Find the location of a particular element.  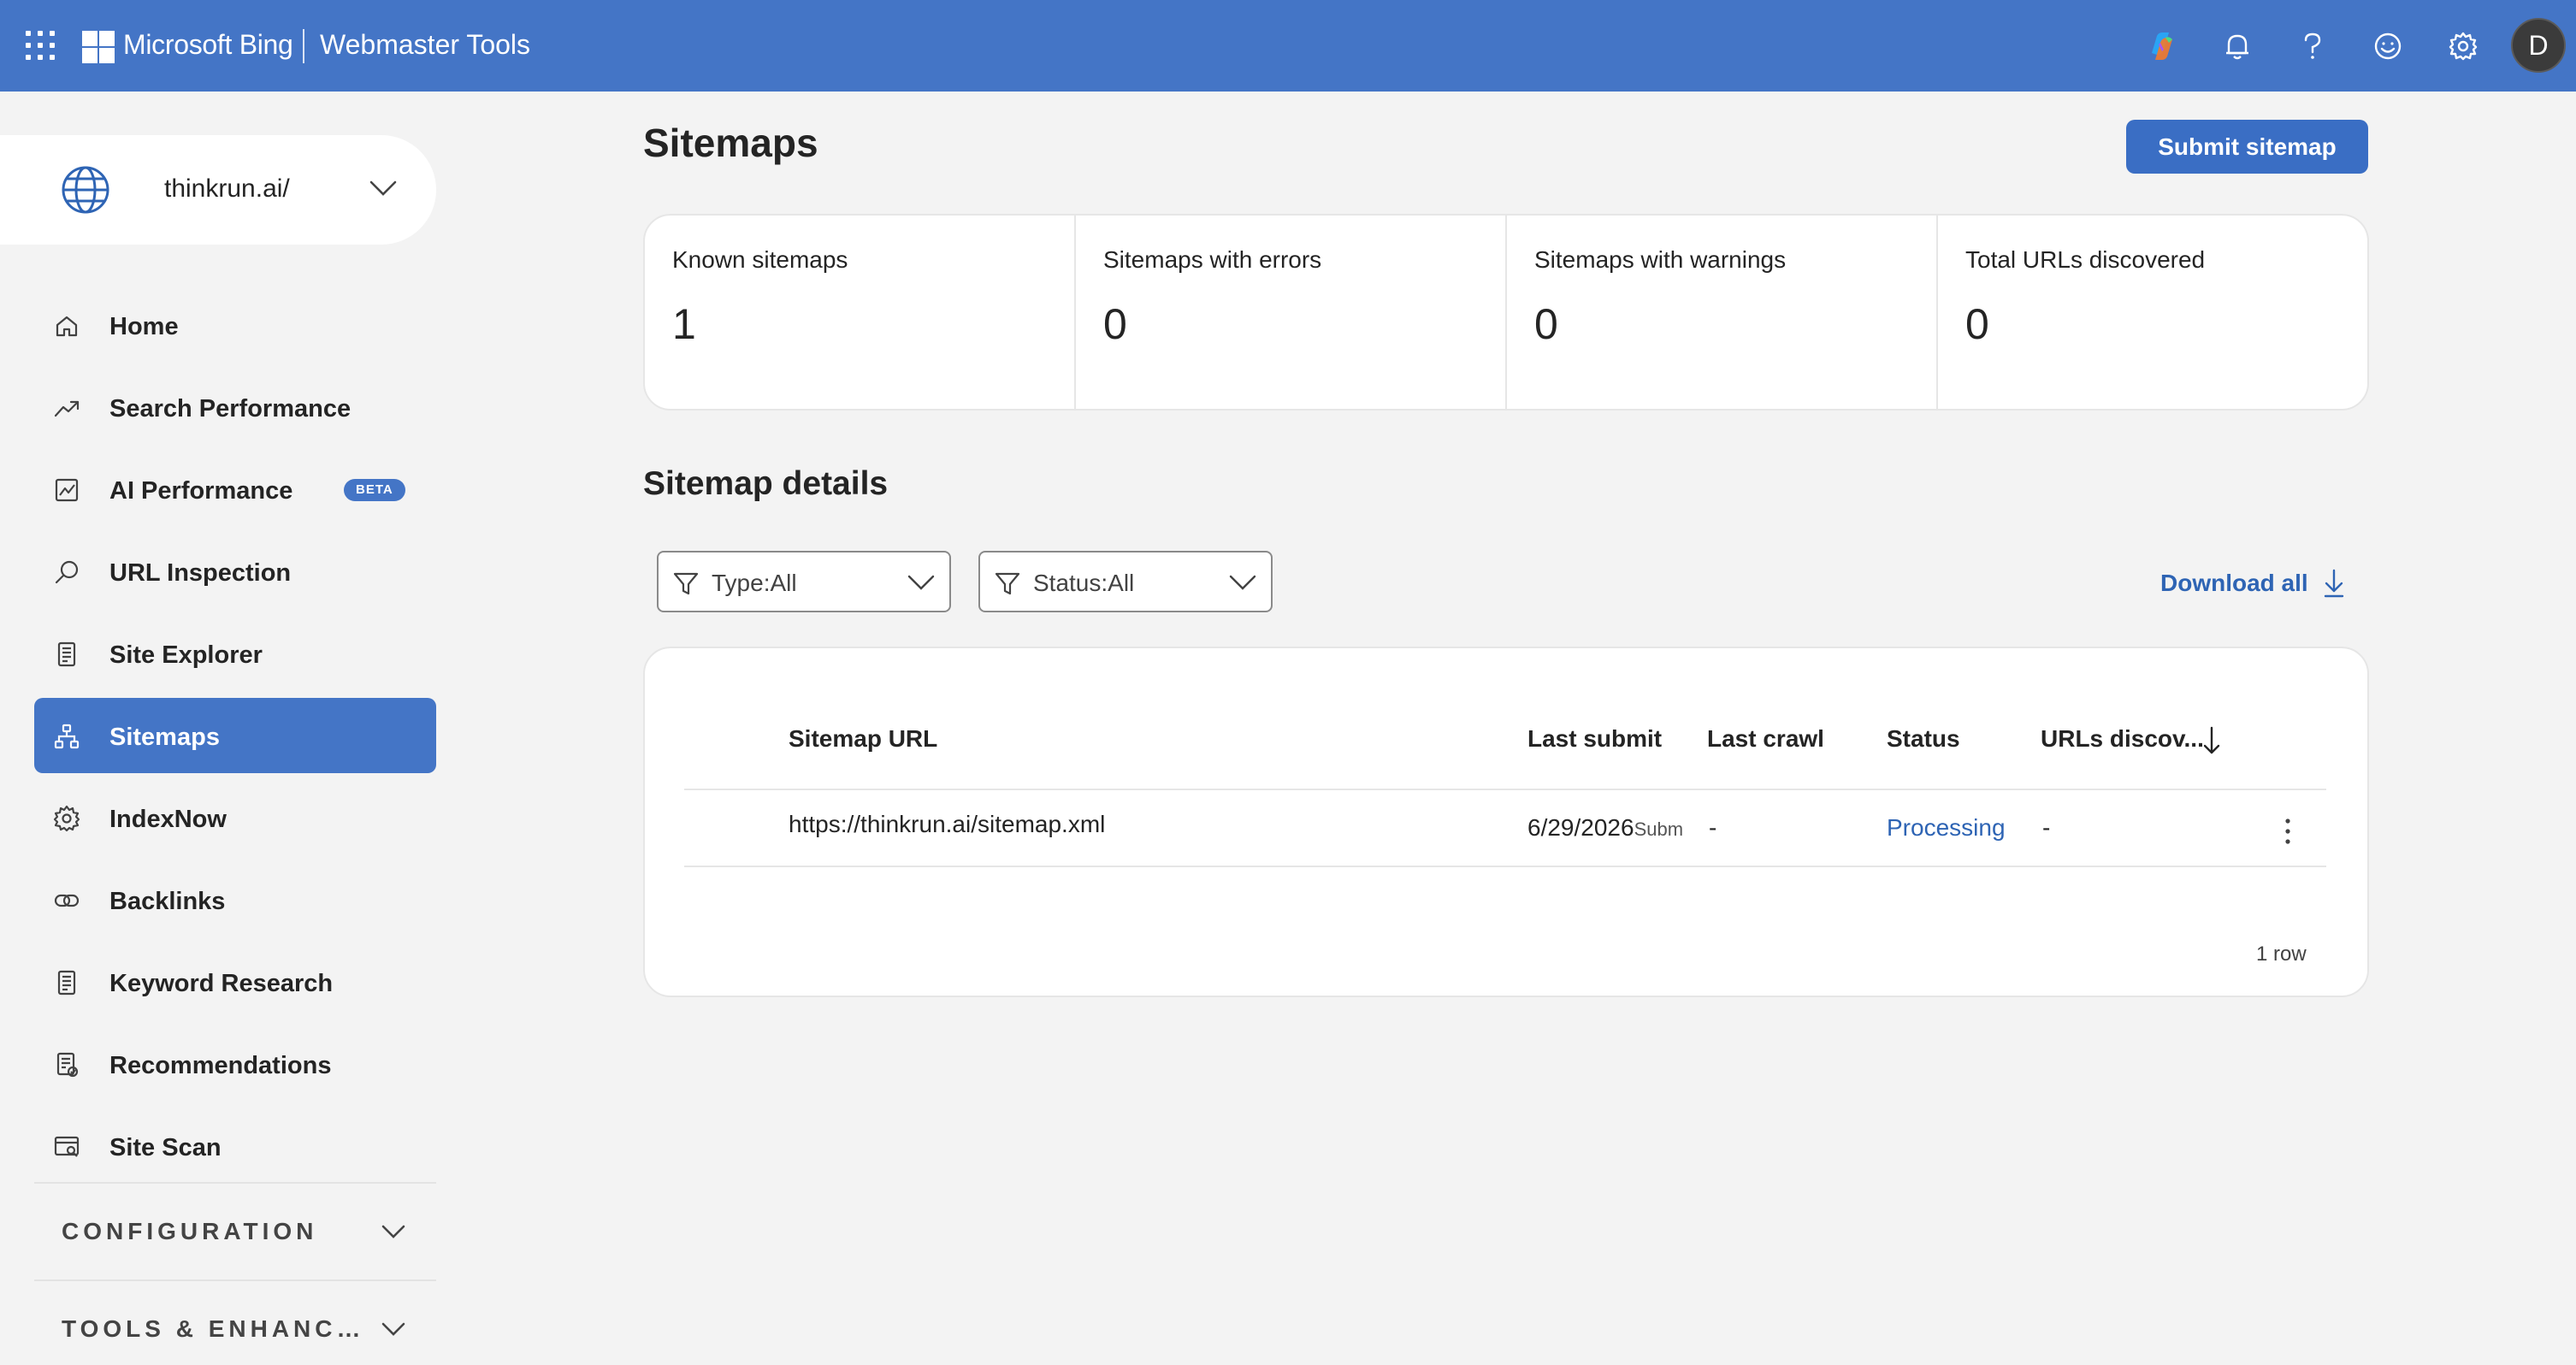

stat-sitemaps-warnings: Sitemaps with warnings 0 is located at coordinates (1722, 312).